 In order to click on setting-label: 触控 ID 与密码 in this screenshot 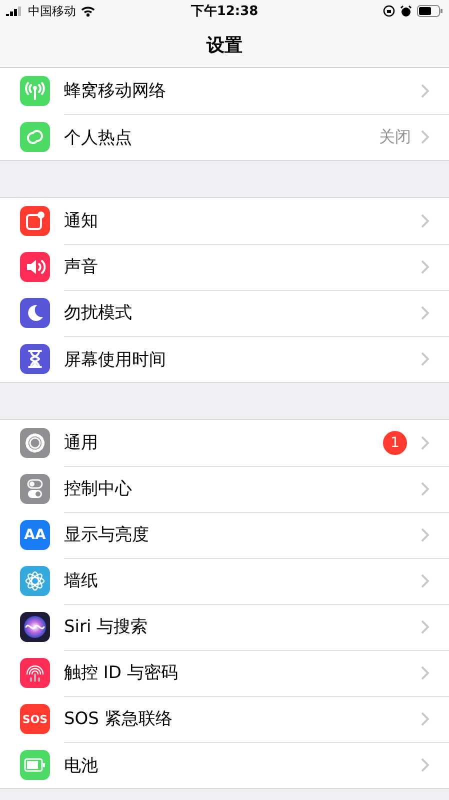, I will do `click(242, 672)`.